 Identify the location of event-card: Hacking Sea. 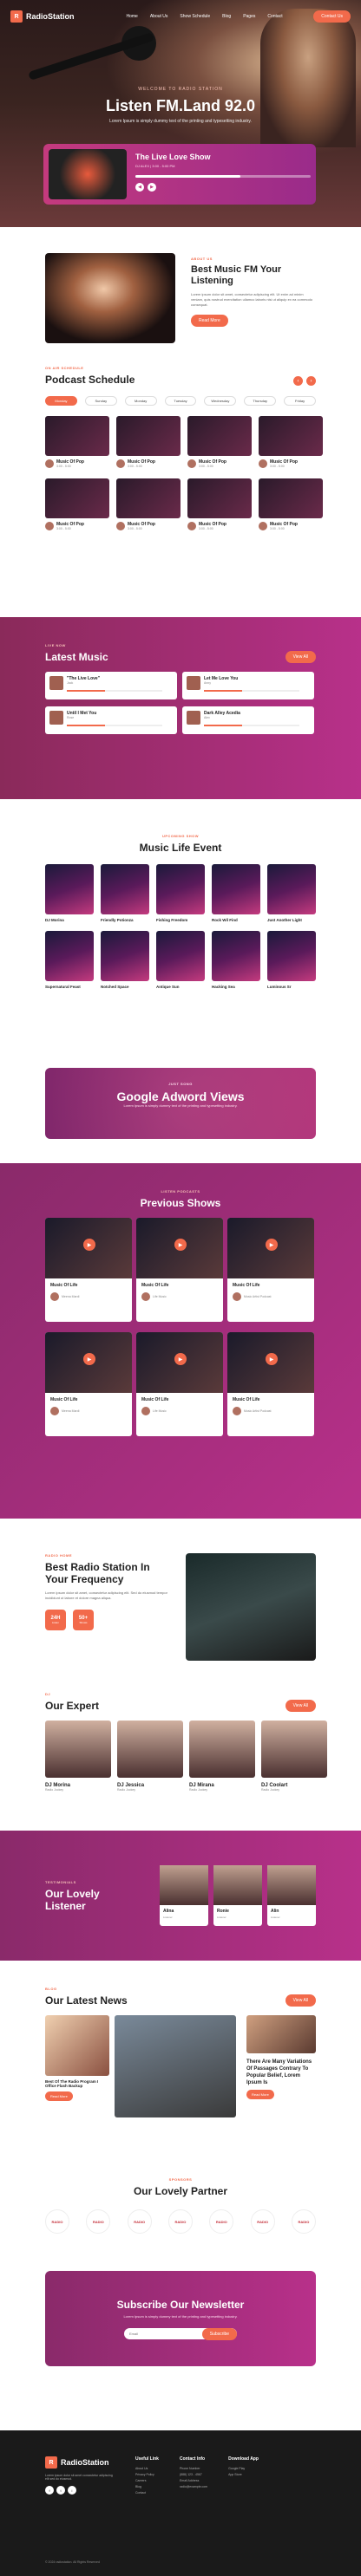
(236, 960).